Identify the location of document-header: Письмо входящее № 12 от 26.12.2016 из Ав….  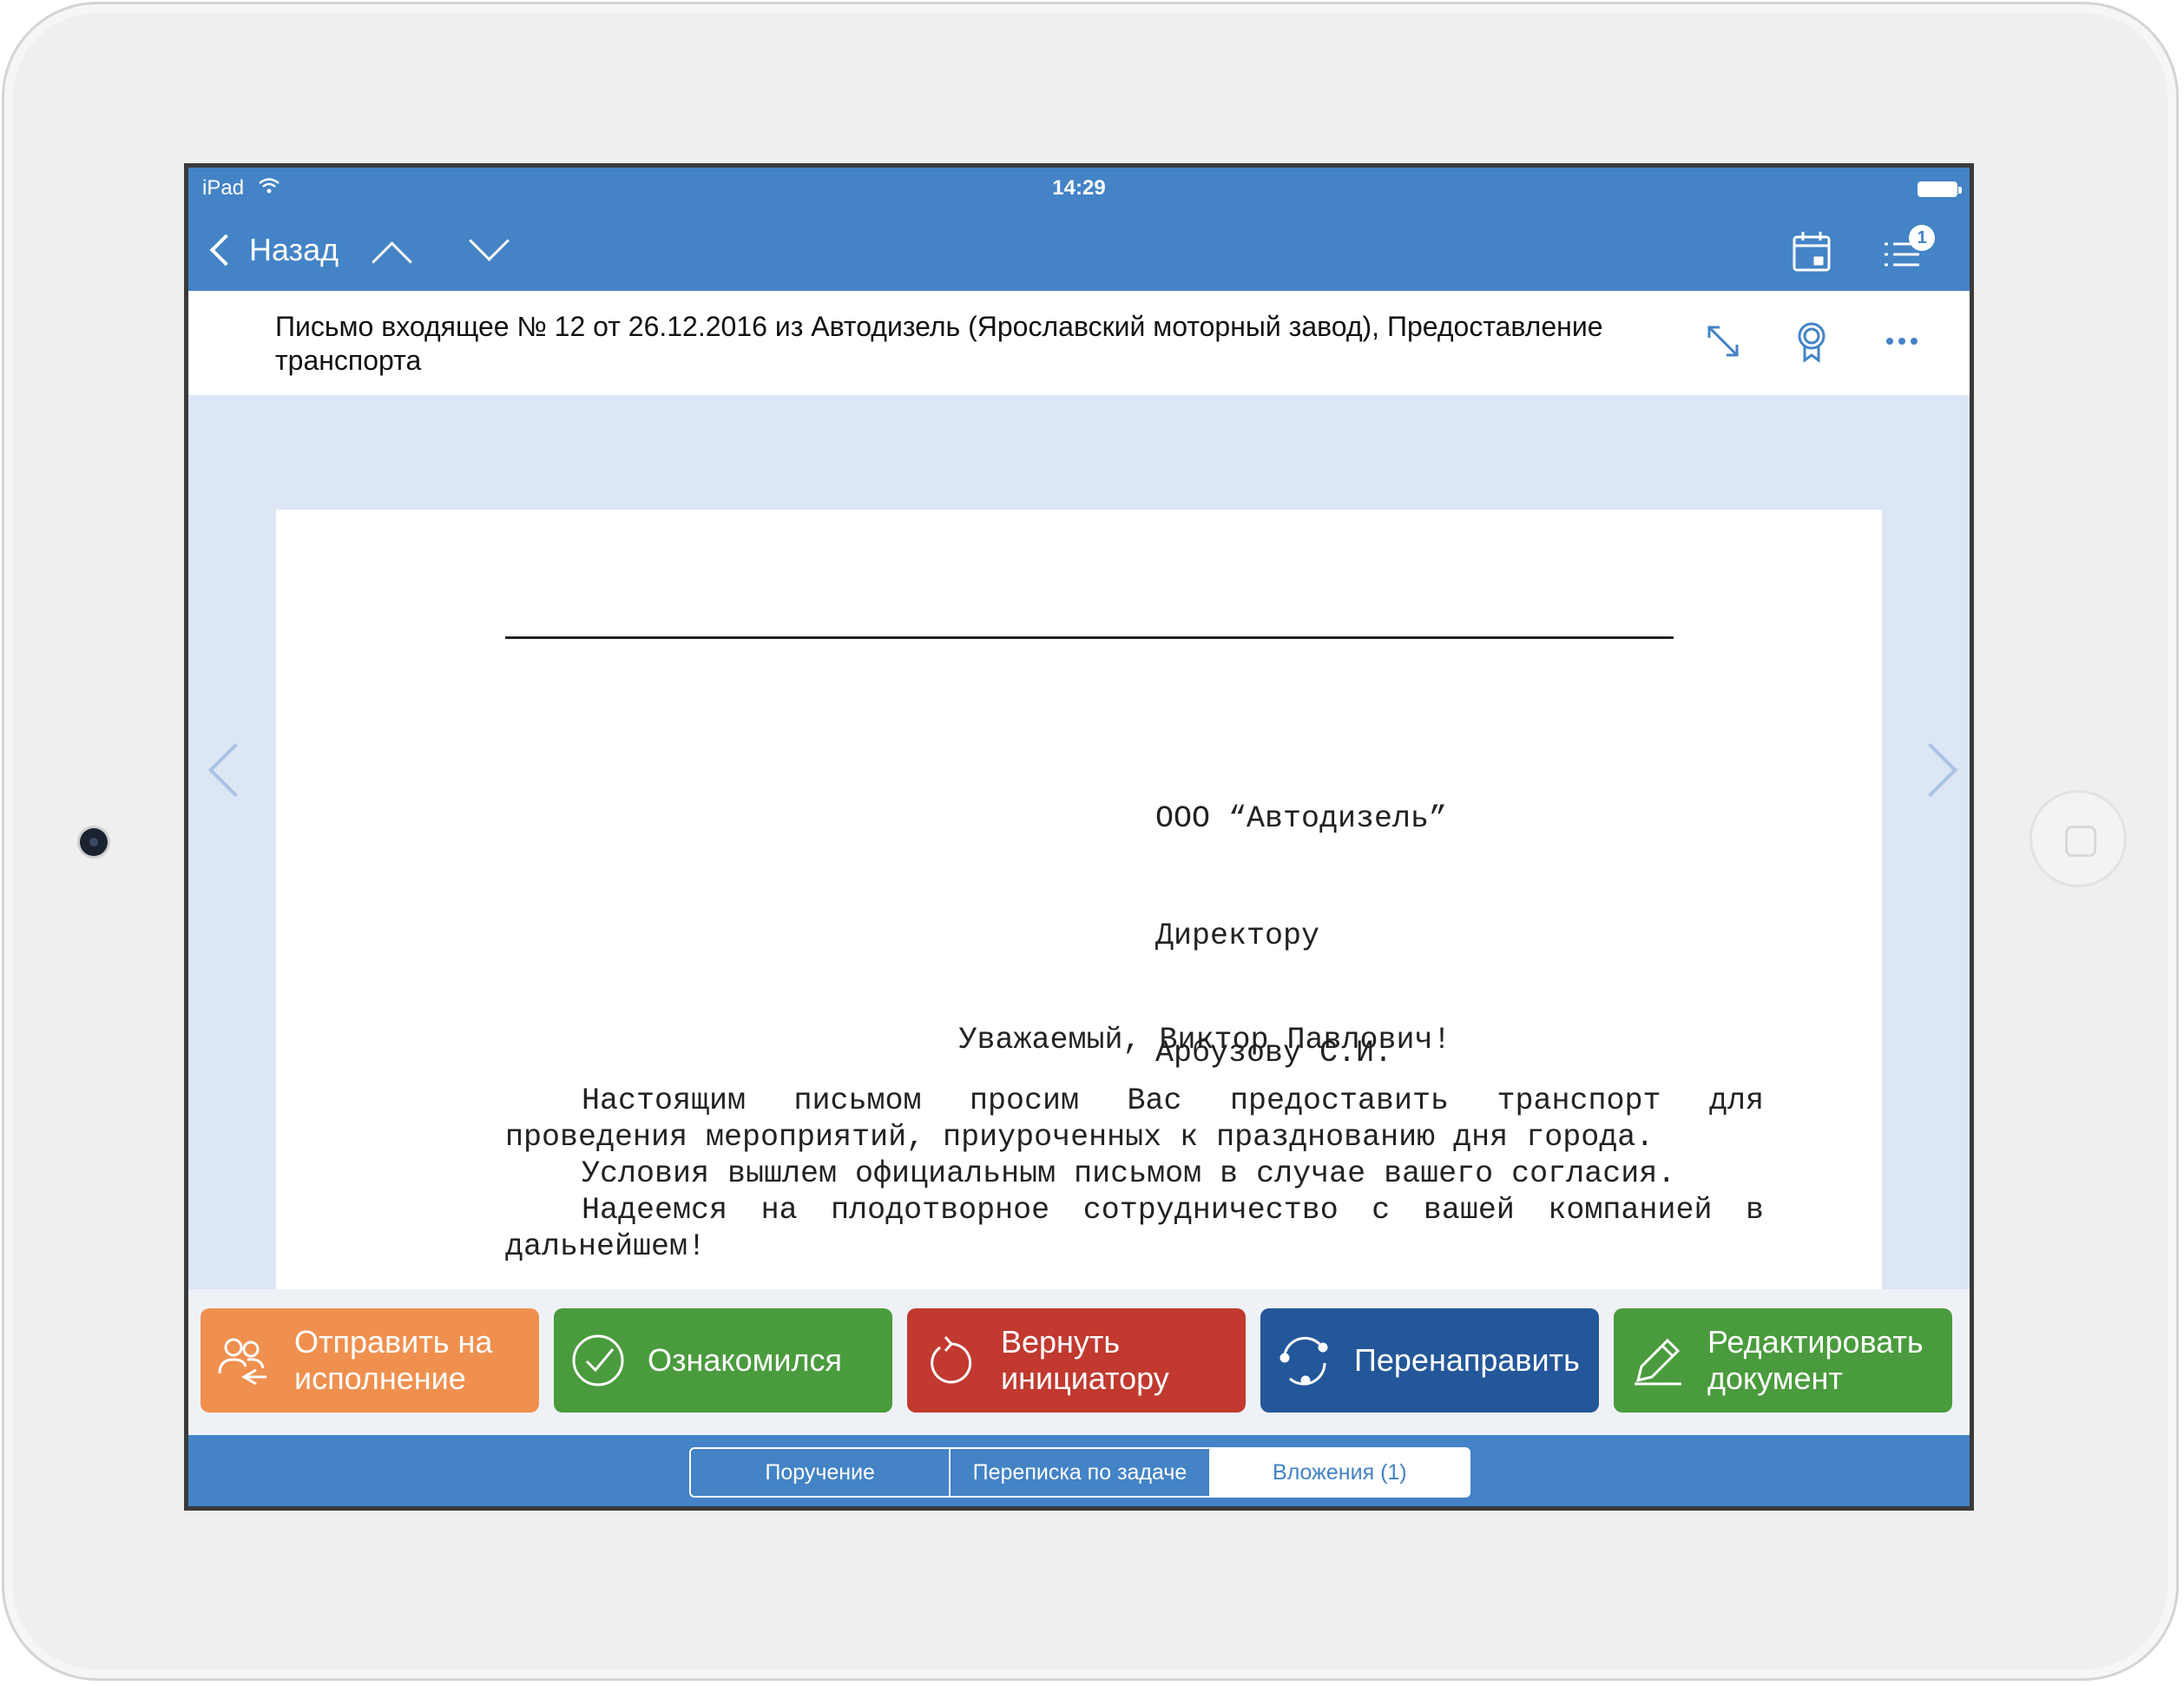
(1079, 344).